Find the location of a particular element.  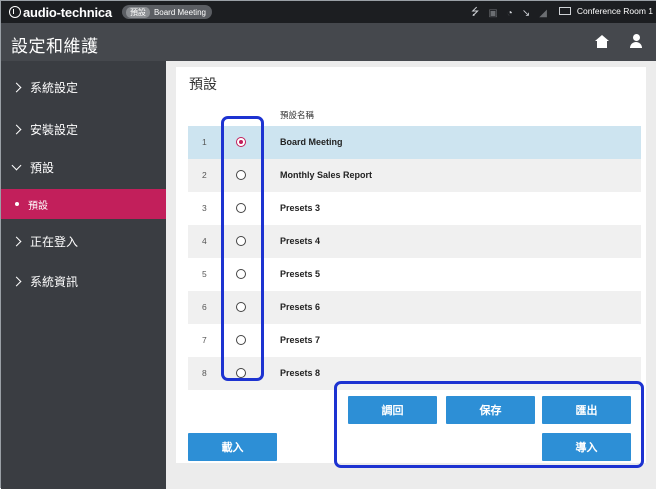

home-icon is located at coordinates (602, 42).